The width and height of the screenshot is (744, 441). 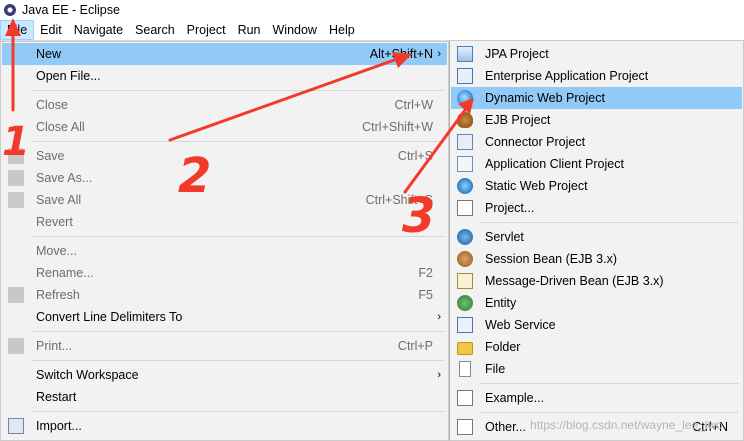 What do you see at coordinates (465, 164) in the screenshot?
I see `app-client-project-icon` at bounding box center [465, 164].